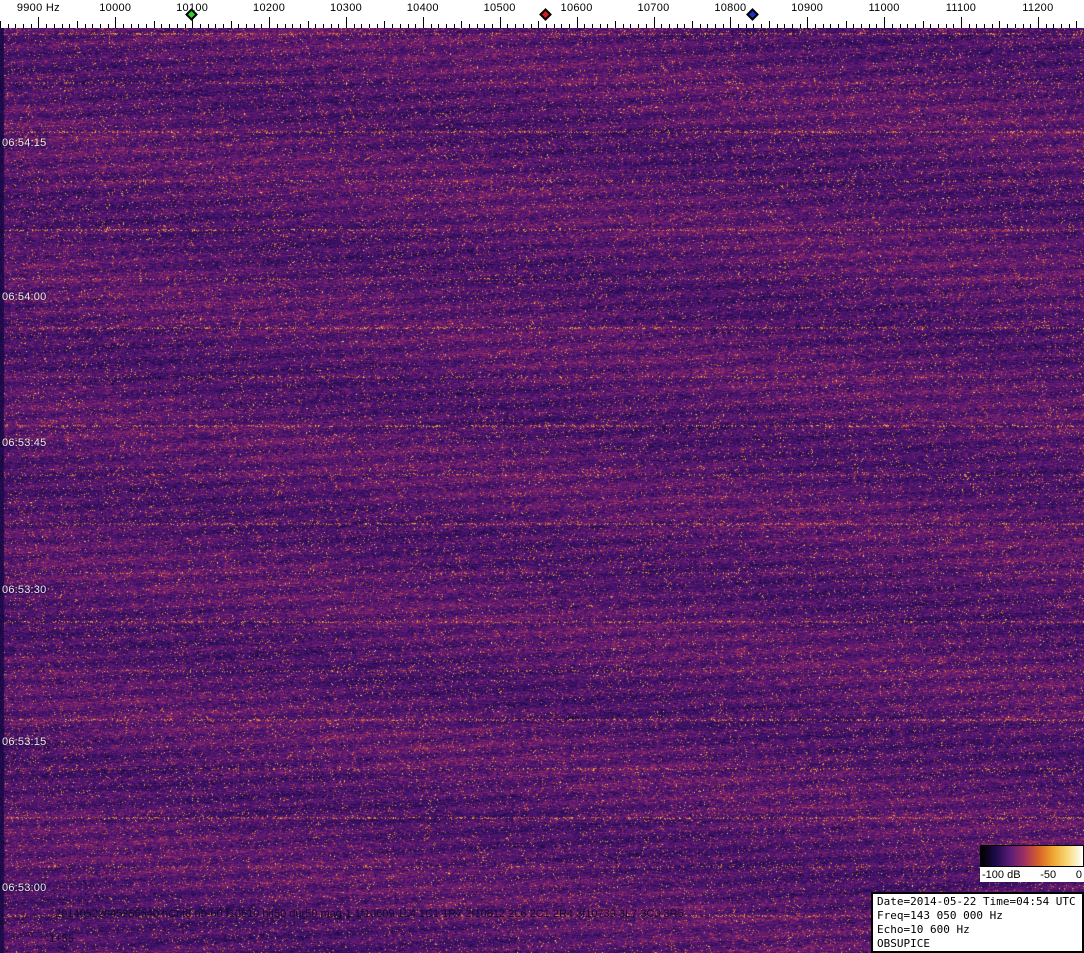 The width and height of the screenshot is (1084, 953). Describe the element at coordinates (1032, 874) in the screenshot. I see `legend-labels: -100 dB -50 0` at that location.